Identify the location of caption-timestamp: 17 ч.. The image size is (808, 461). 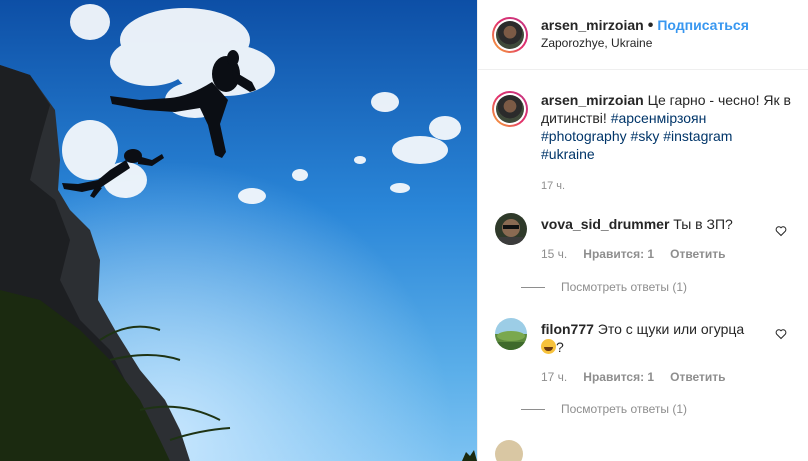
(553, 186).